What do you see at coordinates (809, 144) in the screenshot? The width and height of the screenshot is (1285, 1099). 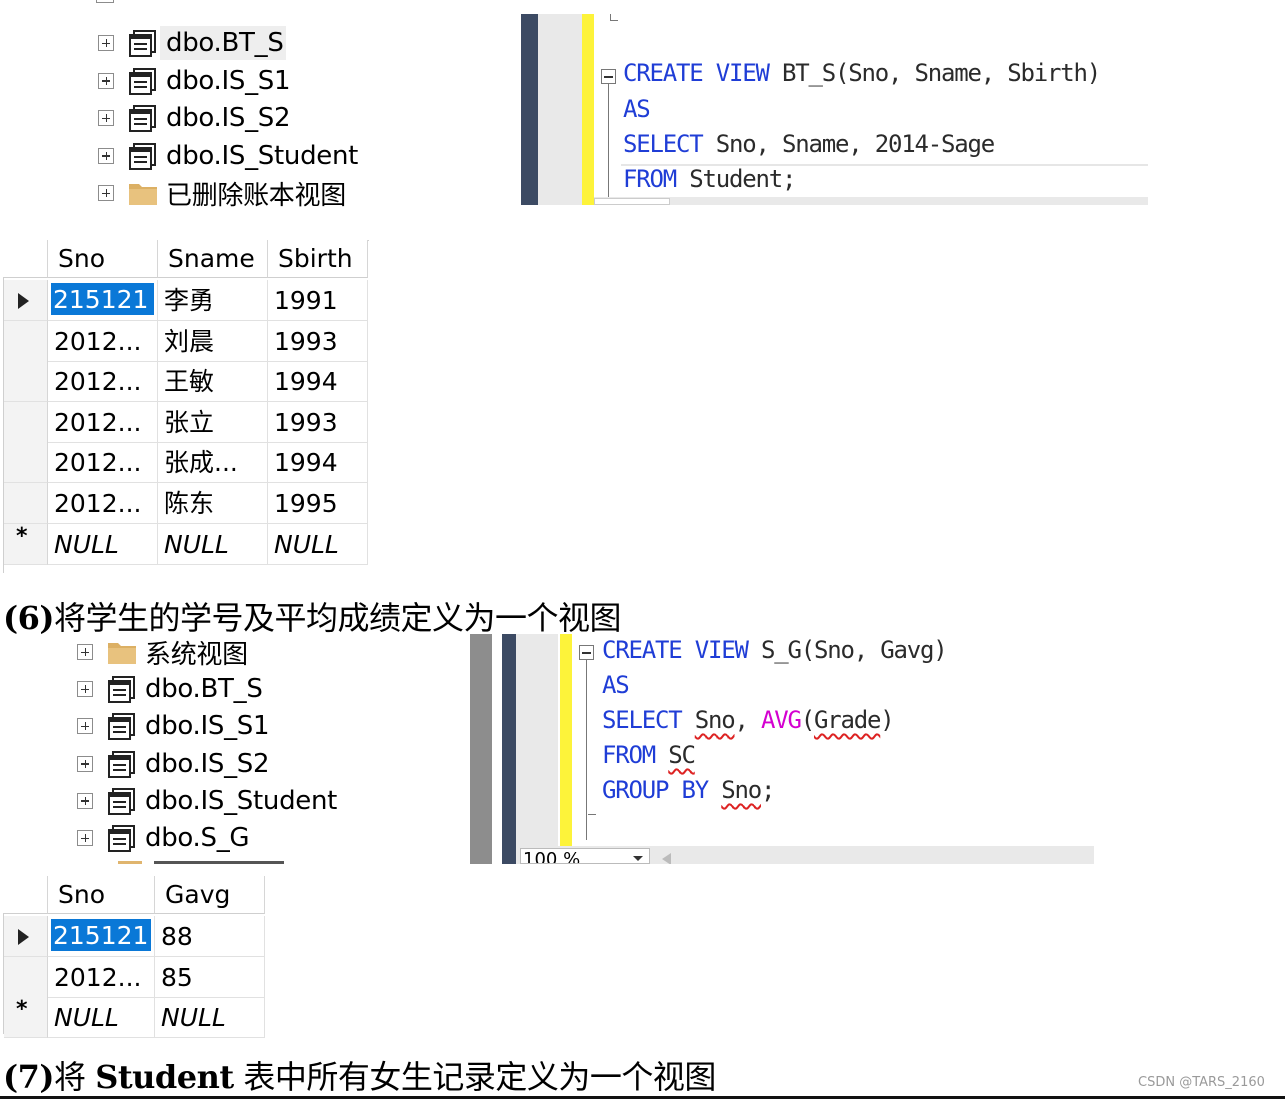 I see `code-line-3: SELECT Sno, Sname, 2014-Sage` at bounding box center [809, 144].